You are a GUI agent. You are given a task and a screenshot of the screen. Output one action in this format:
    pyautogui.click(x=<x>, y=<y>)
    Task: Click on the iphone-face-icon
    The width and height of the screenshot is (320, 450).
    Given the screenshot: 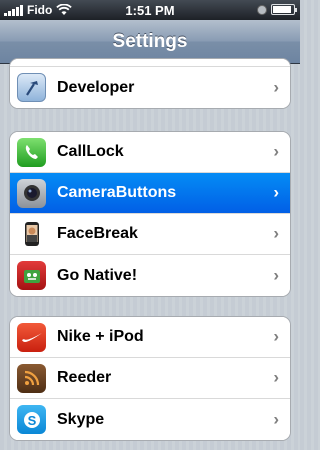 What is the action you would take?
    pyautogui.click(x=31, y=234)
    